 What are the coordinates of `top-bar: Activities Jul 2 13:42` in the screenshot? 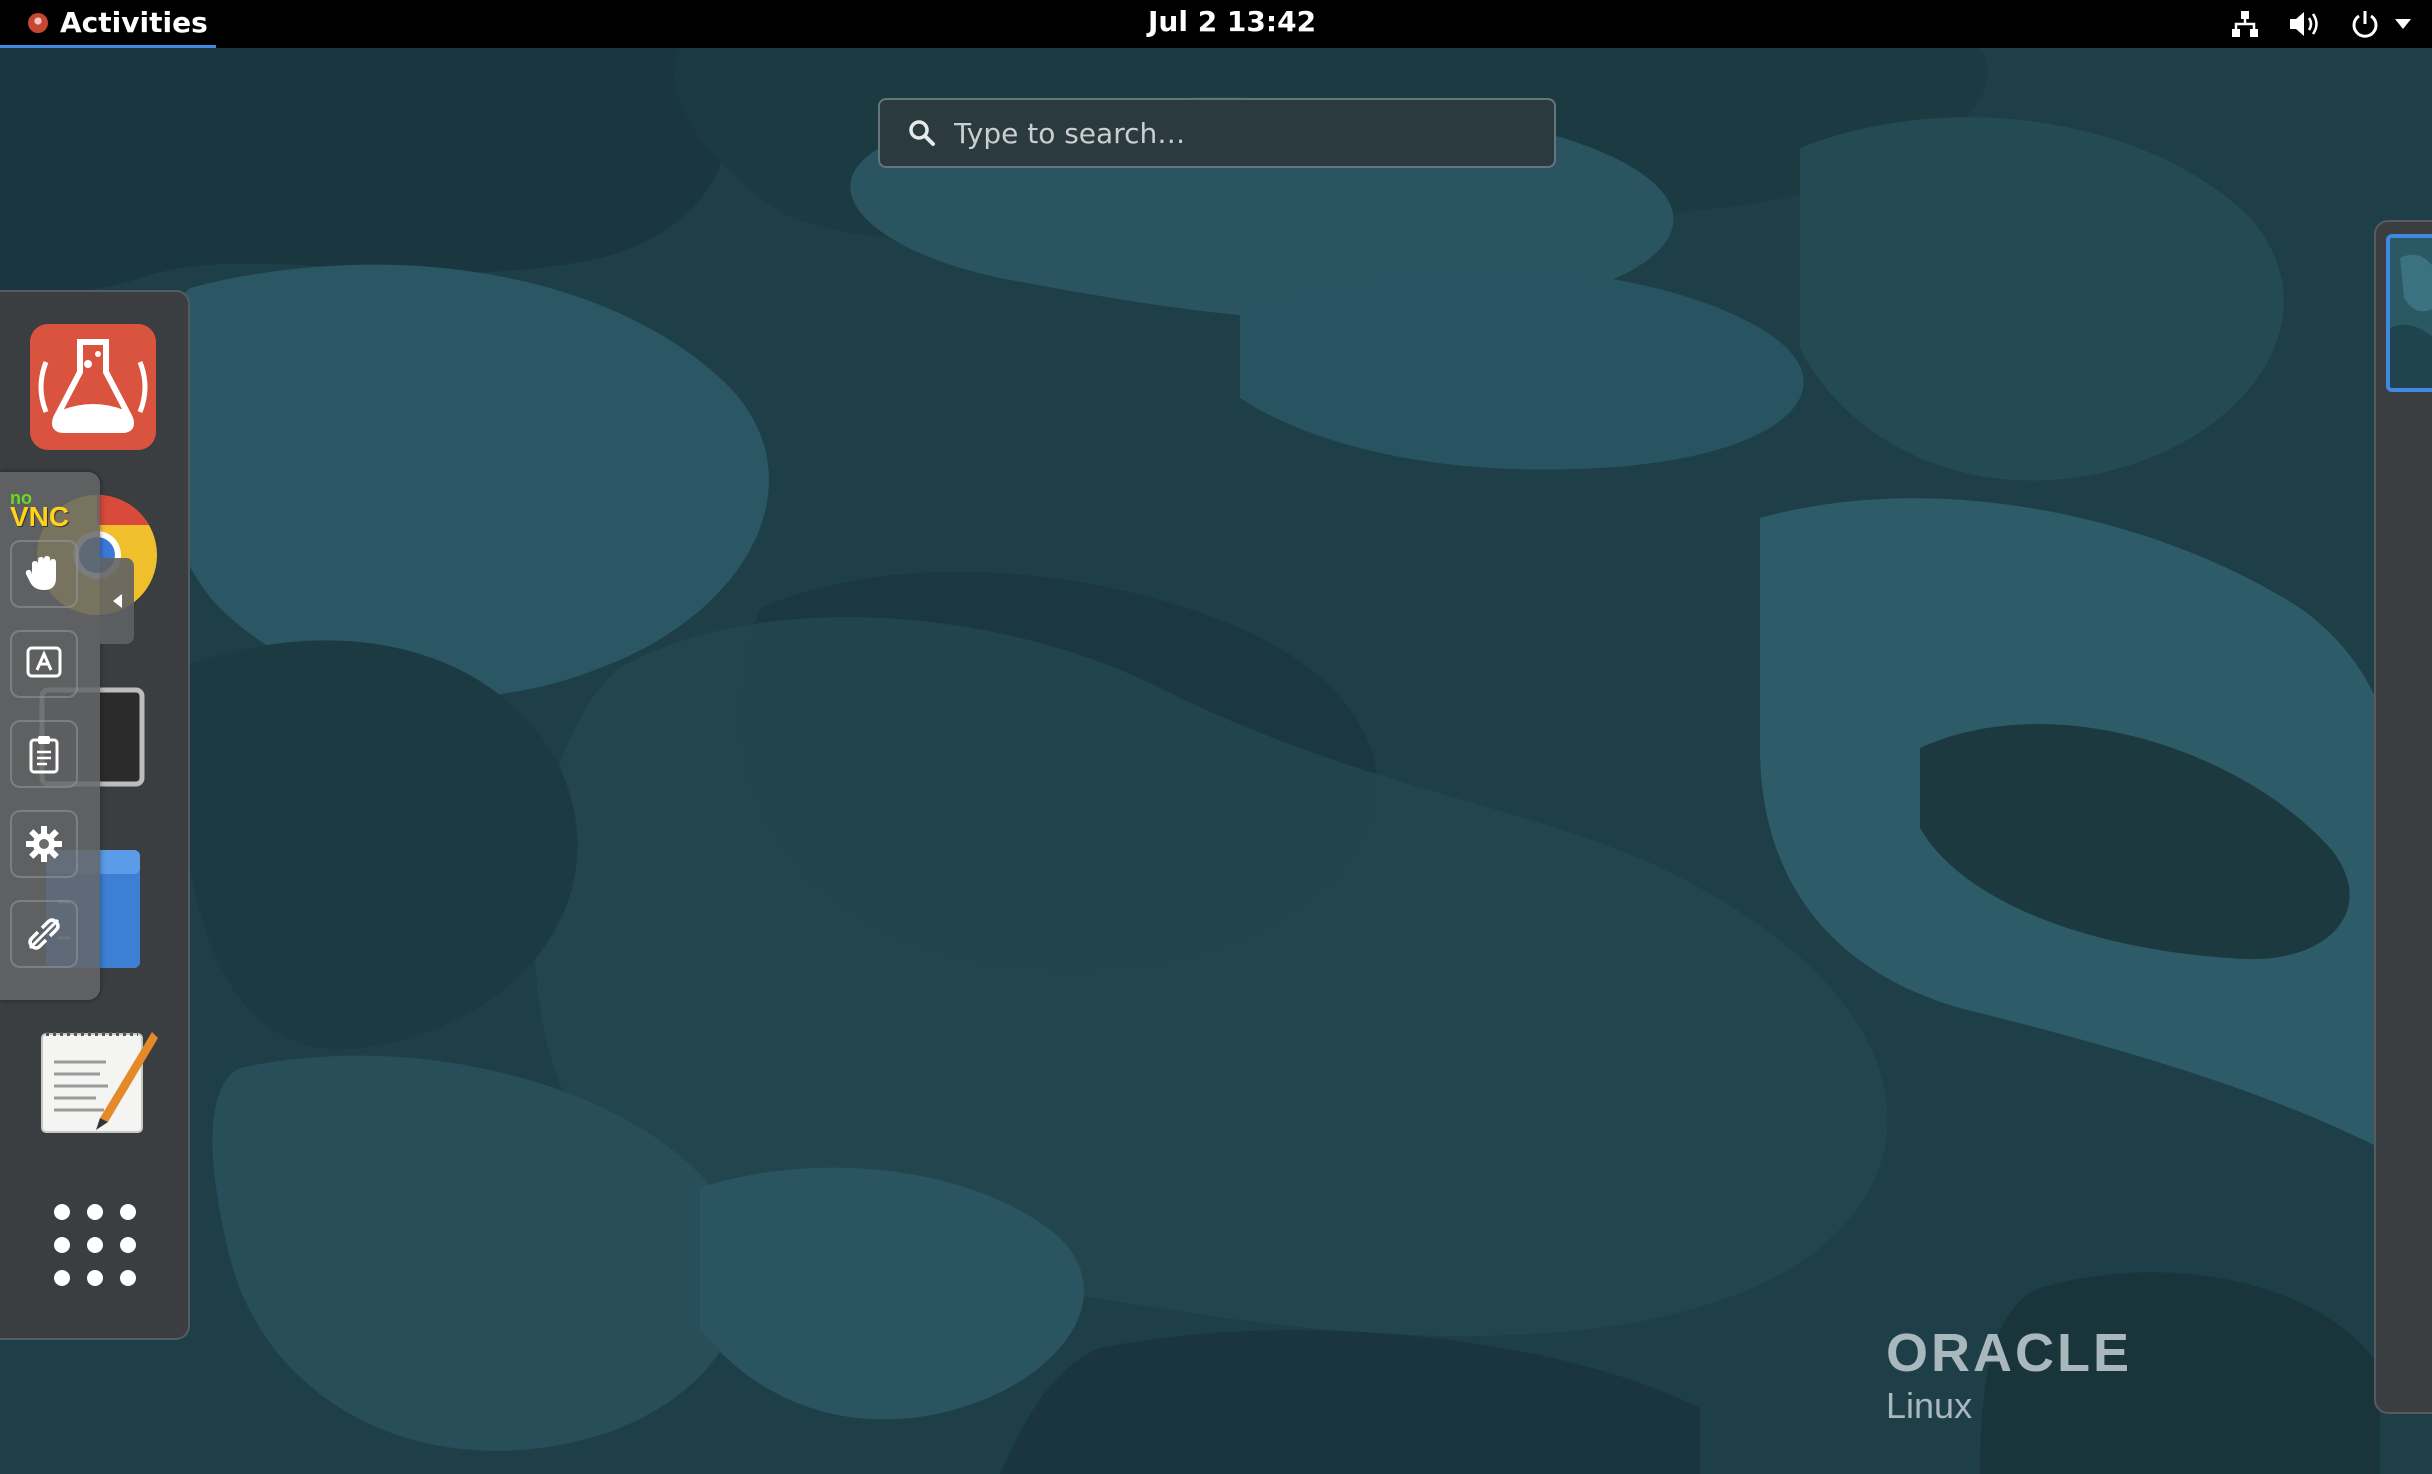 It's located at (1216, 24).